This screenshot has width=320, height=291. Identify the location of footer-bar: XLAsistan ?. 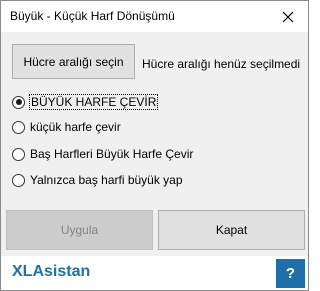
(154, 273).